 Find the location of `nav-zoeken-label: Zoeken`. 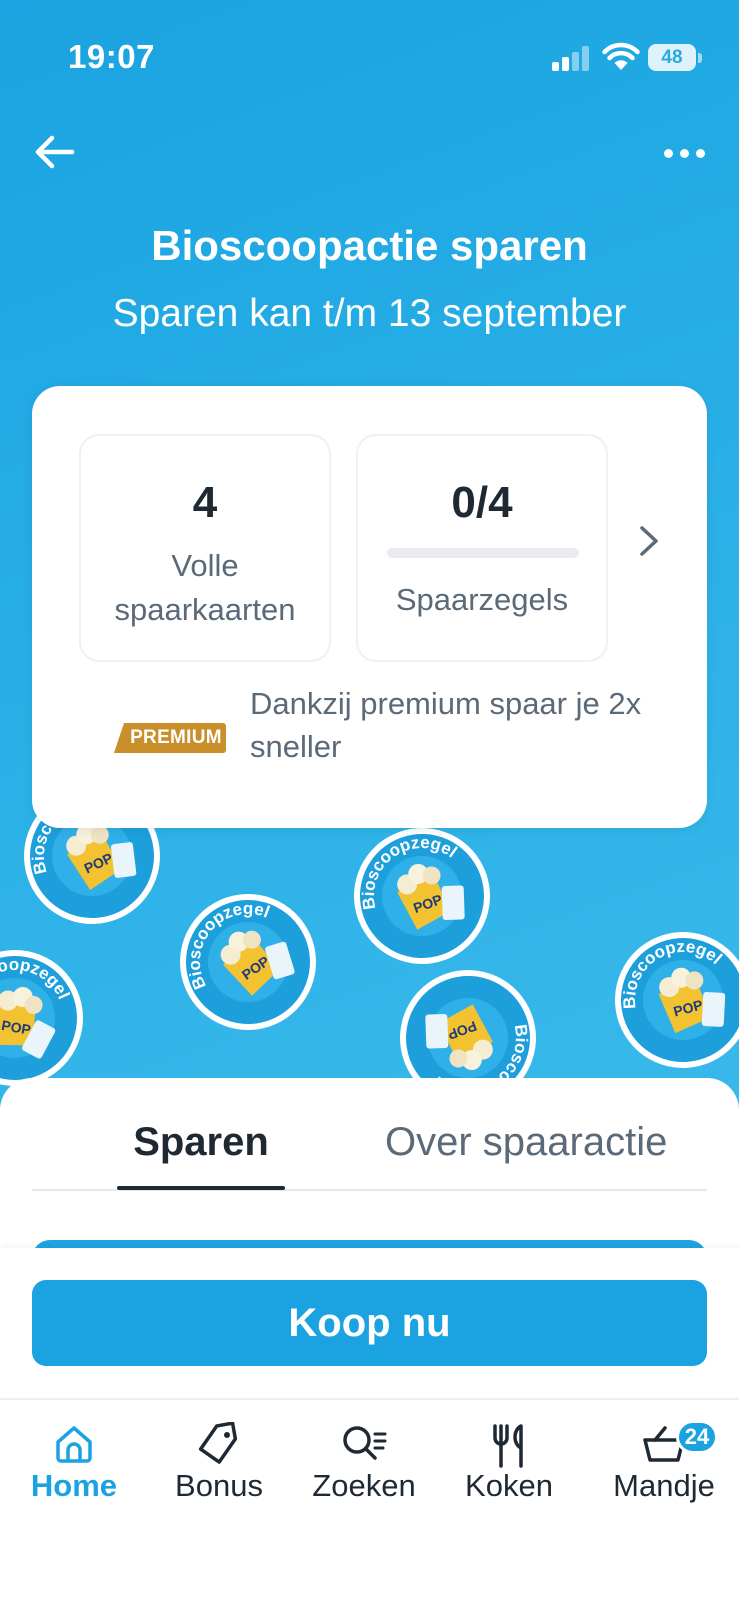

nav-zoeken-label: Zoeken is located at coordinates (364, 1485).